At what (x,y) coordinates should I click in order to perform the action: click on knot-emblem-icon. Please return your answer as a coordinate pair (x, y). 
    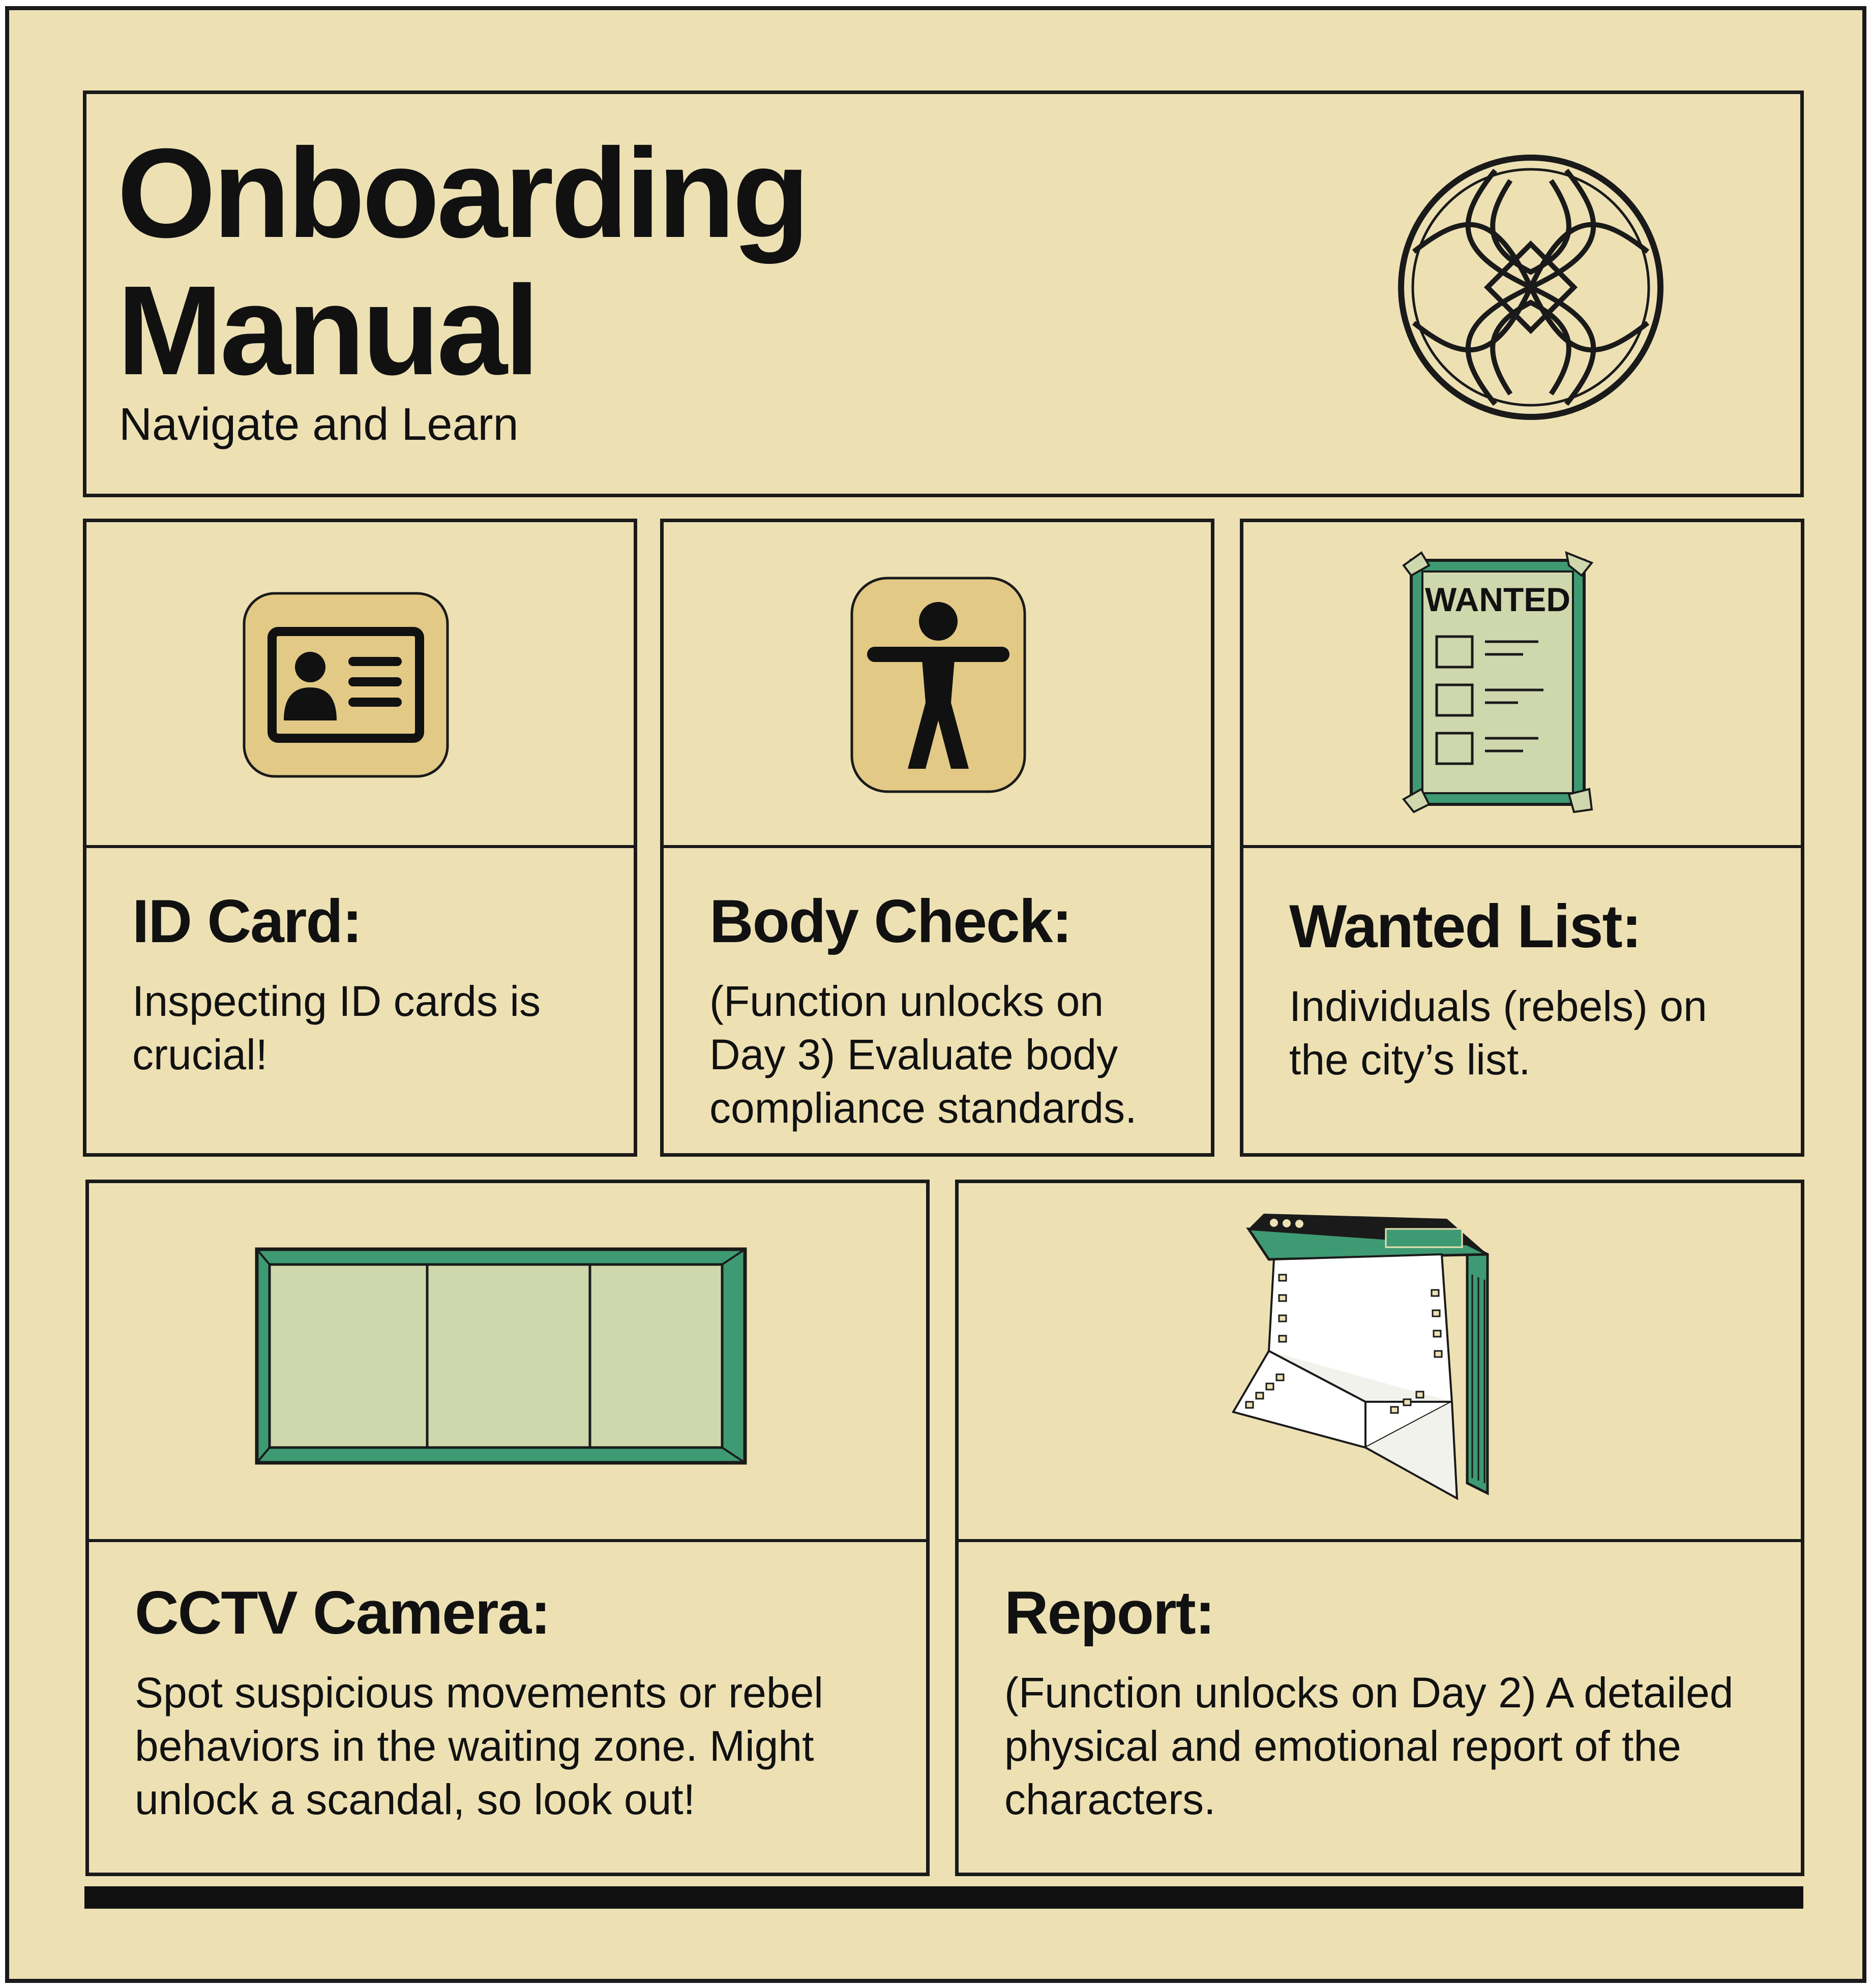
    Looking at the image, I should click on (1531, 287).